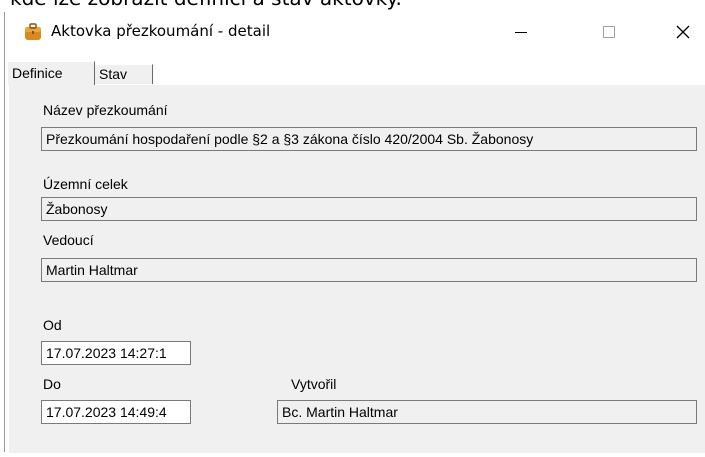 Image resolution: width=705 pixels, height=457 pixels. I want to click on minimize-icon, so click(521, 32).